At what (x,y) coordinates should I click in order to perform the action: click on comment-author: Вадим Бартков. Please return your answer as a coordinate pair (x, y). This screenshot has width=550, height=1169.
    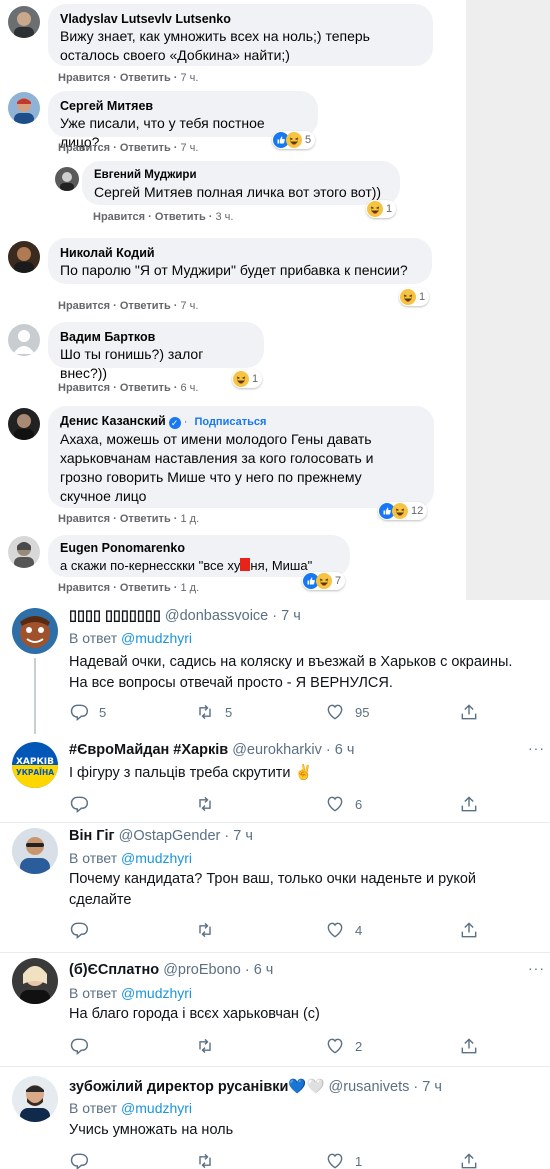
    Looking at the image, I should click on (156, 337).